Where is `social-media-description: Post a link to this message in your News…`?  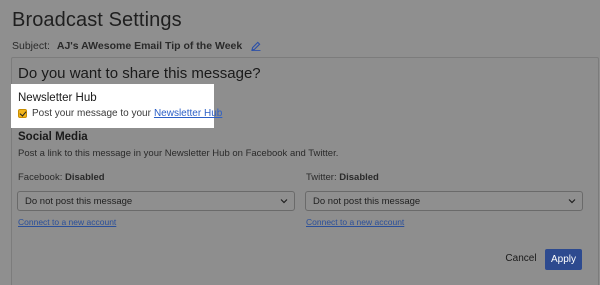 social-media-description: Post a link to this message in your News… is located at coordinates (178, 153).